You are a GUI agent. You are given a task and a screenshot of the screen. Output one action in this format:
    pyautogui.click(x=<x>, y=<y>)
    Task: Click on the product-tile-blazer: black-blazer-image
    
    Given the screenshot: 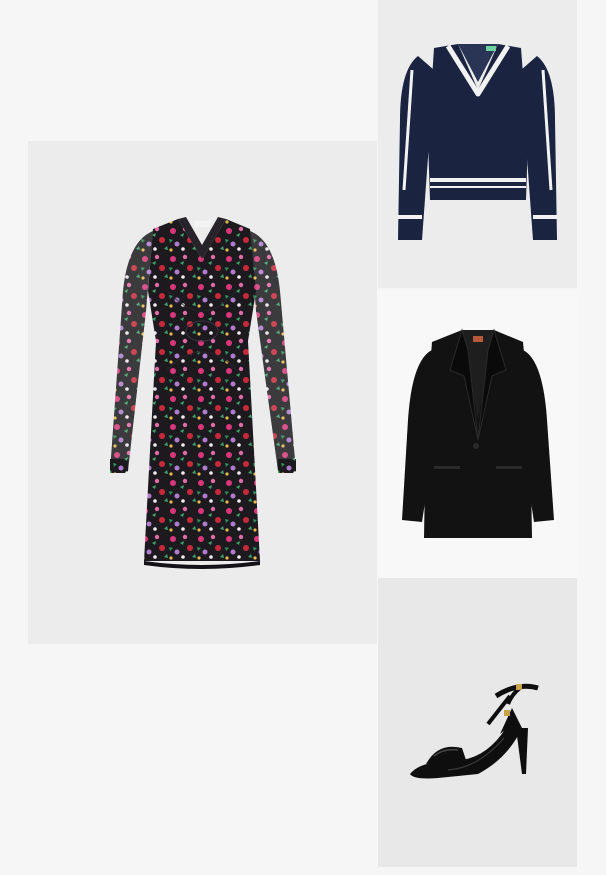 What is the action you would take?
    pyautogui.click(x=477, y=433)
    